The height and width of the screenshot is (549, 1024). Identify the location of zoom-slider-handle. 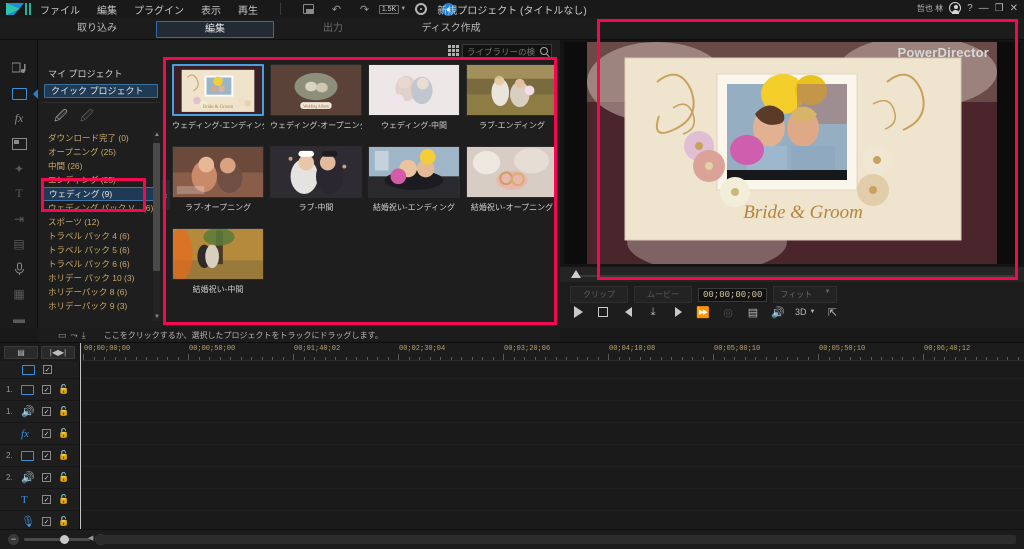
(64, 539).